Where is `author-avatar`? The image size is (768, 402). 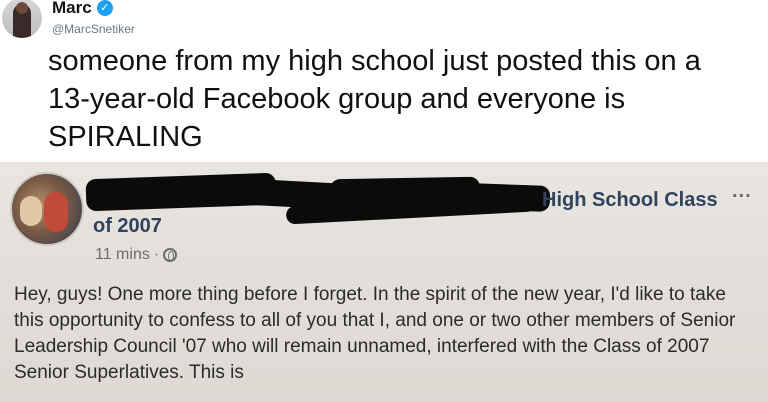
author-avatar is located at coordinates (22, 19).